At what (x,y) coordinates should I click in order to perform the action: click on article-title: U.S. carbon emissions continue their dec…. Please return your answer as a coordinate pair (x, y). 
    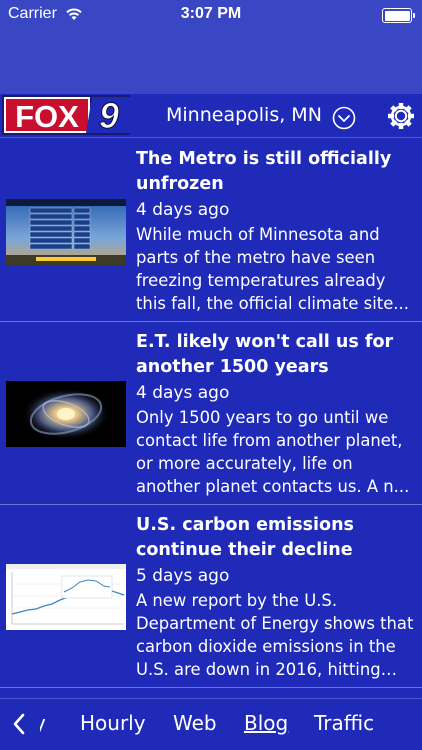
    Looking at the image, I should click on (245, 537).